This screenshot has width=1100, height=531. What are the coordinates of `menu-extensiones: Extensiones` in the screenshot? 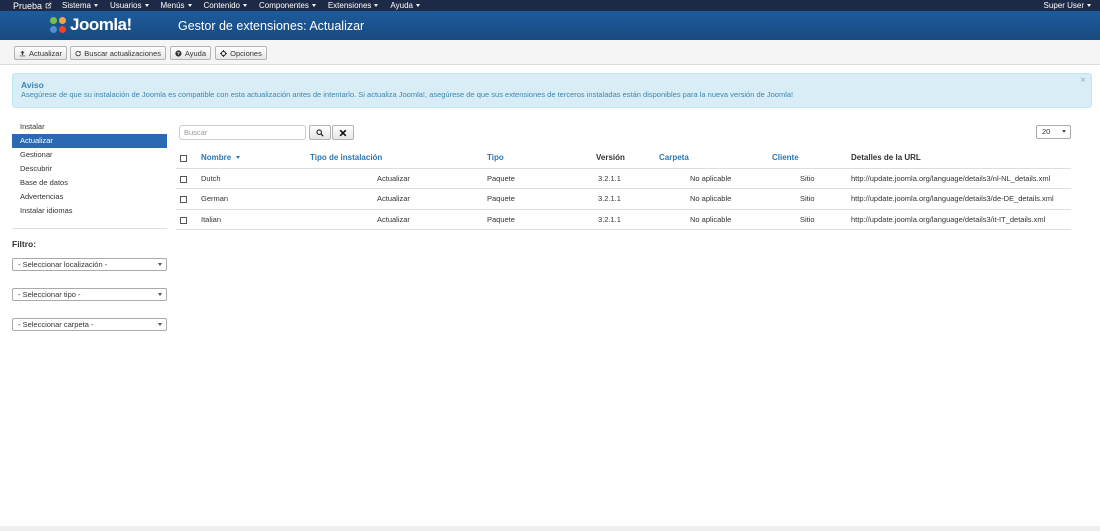 It's located at (353, 5).